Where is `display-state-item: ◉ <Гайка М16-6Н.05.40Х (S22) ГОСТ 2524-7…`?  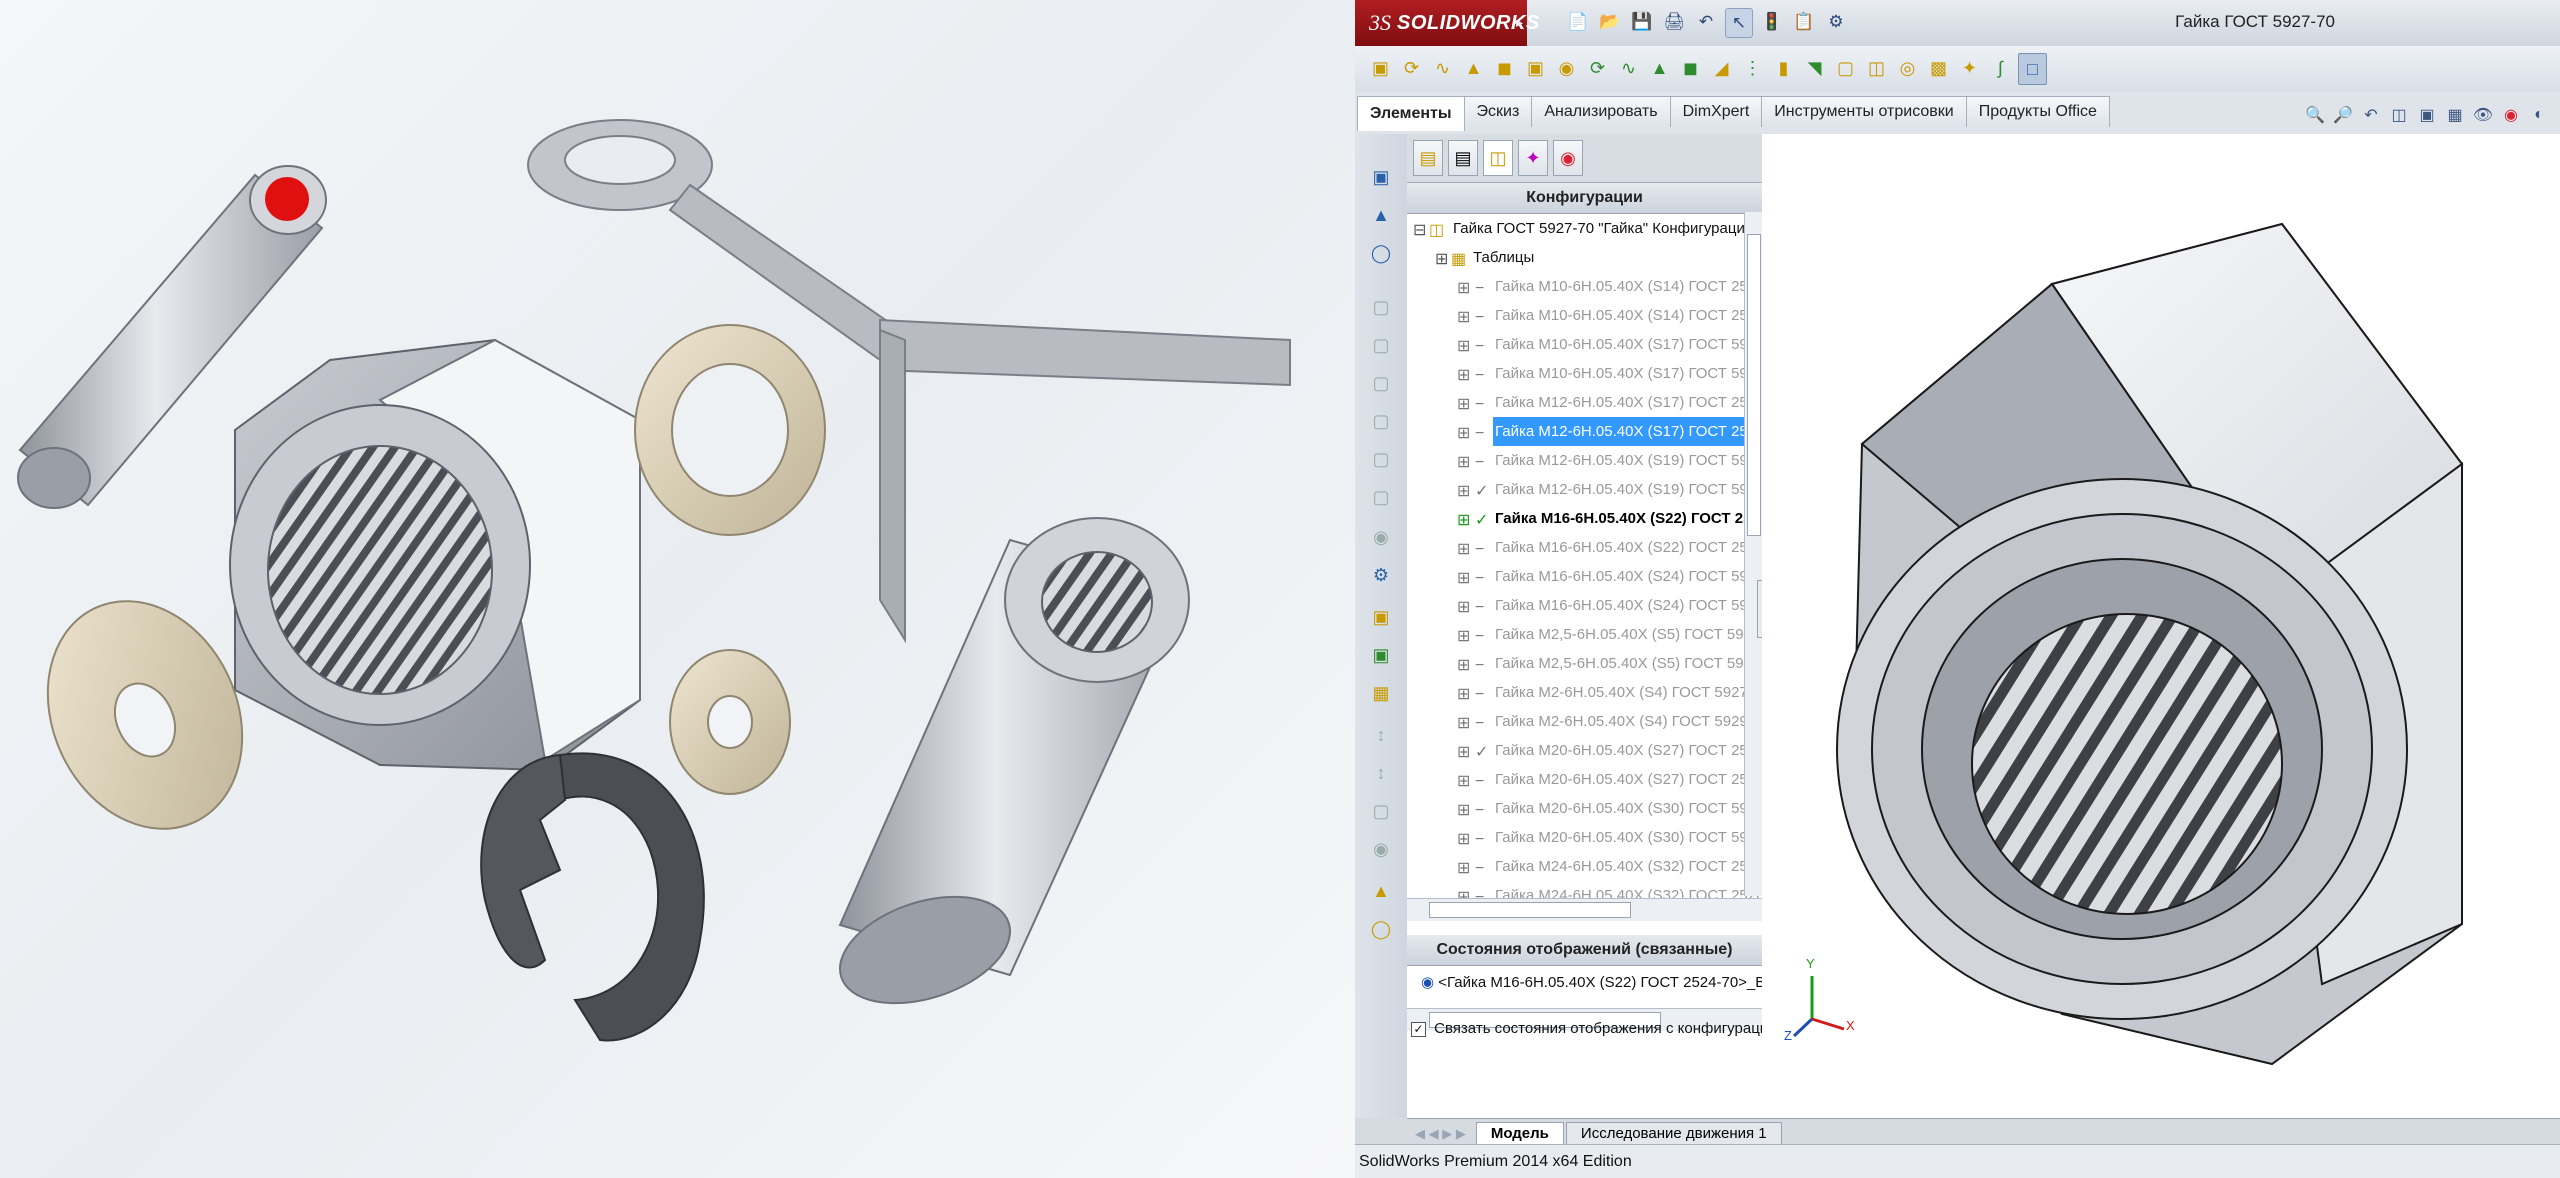
display-state-item: ◉ <Гайка М16-6Н.05.40Х (S22) ГОСТ 2524-7… is located at coordinates (1604, 983).